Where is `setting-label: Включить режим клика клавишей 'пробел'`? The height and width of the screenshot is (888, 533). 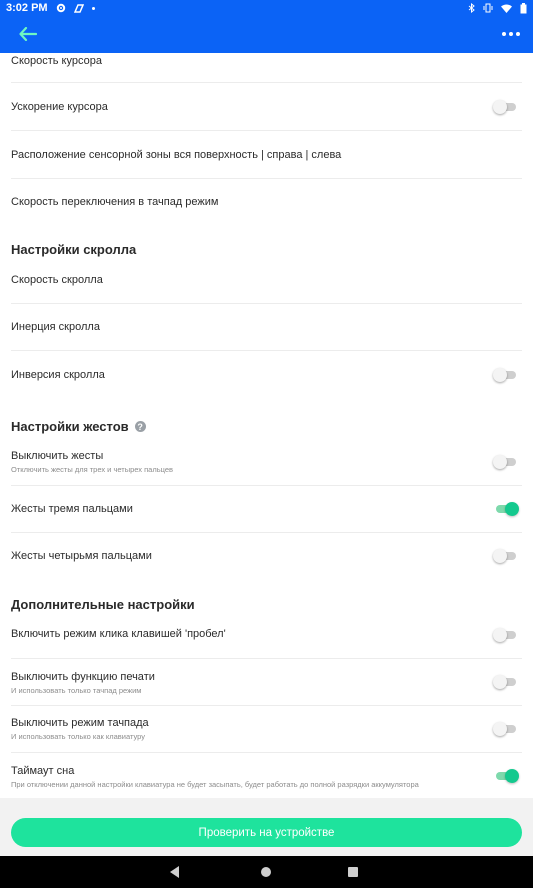 setting-label: Включить режим клика клавишей 'пробел' is located at coordinates (118, 634).